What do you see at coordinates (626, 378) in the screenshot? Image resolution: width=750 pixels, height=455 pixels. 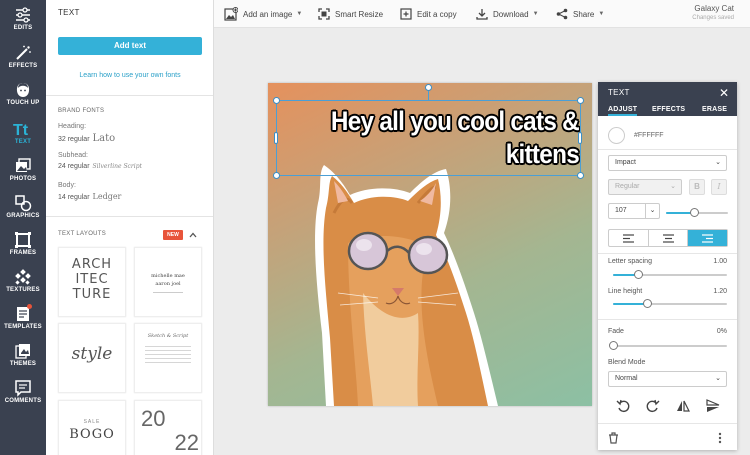 I see `blend-mode-value: Normal` at bounding box center [626, 378].